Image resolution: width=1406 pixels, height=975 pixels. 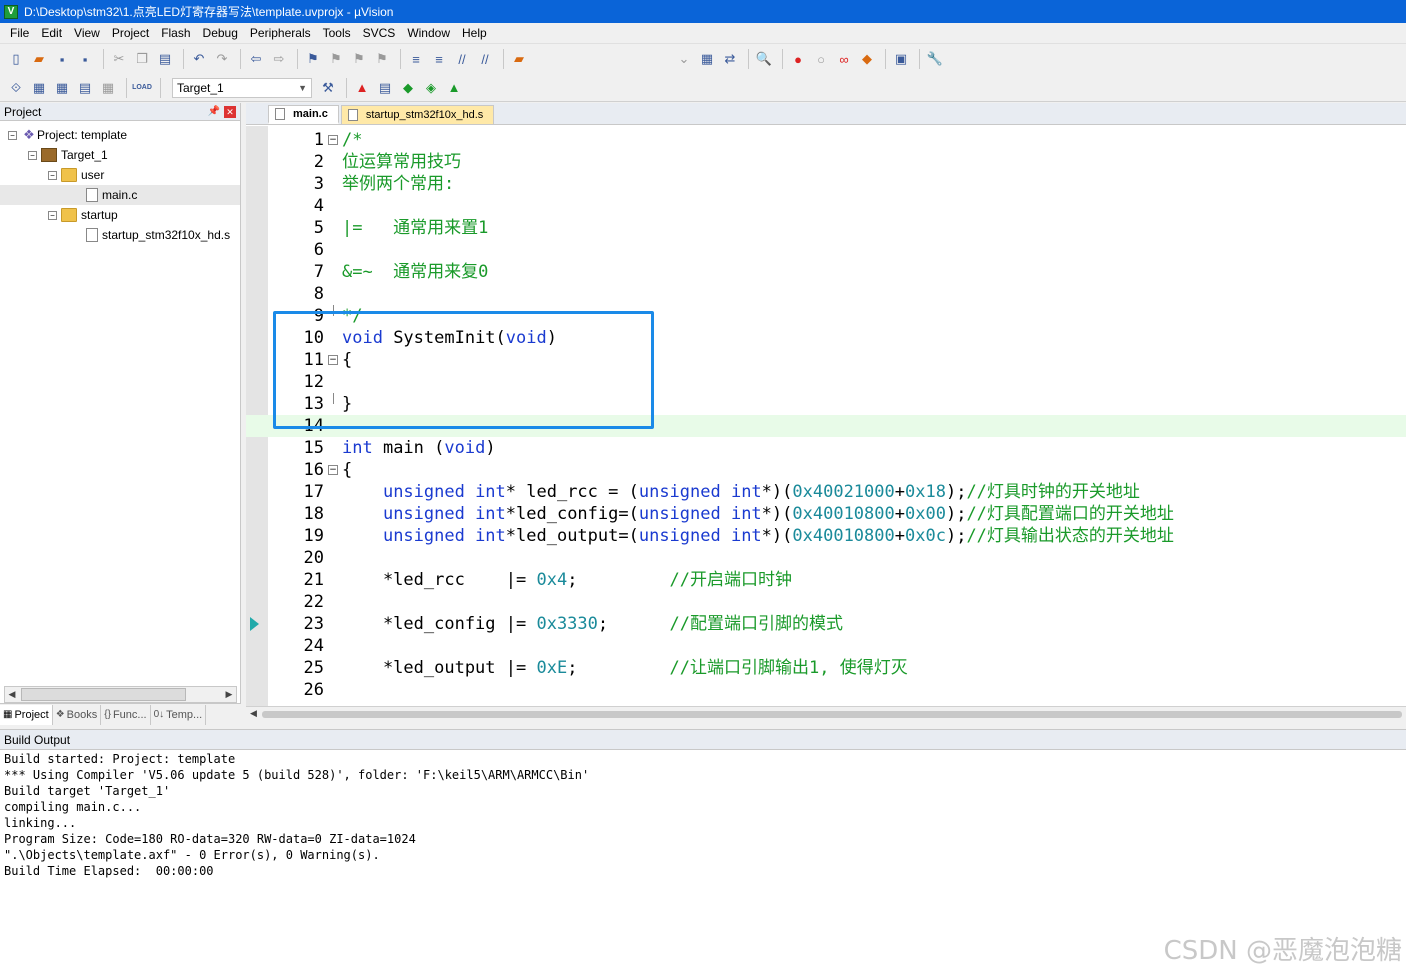 I want to click on open-file-icon: ▰, so click(x=39, y=59).